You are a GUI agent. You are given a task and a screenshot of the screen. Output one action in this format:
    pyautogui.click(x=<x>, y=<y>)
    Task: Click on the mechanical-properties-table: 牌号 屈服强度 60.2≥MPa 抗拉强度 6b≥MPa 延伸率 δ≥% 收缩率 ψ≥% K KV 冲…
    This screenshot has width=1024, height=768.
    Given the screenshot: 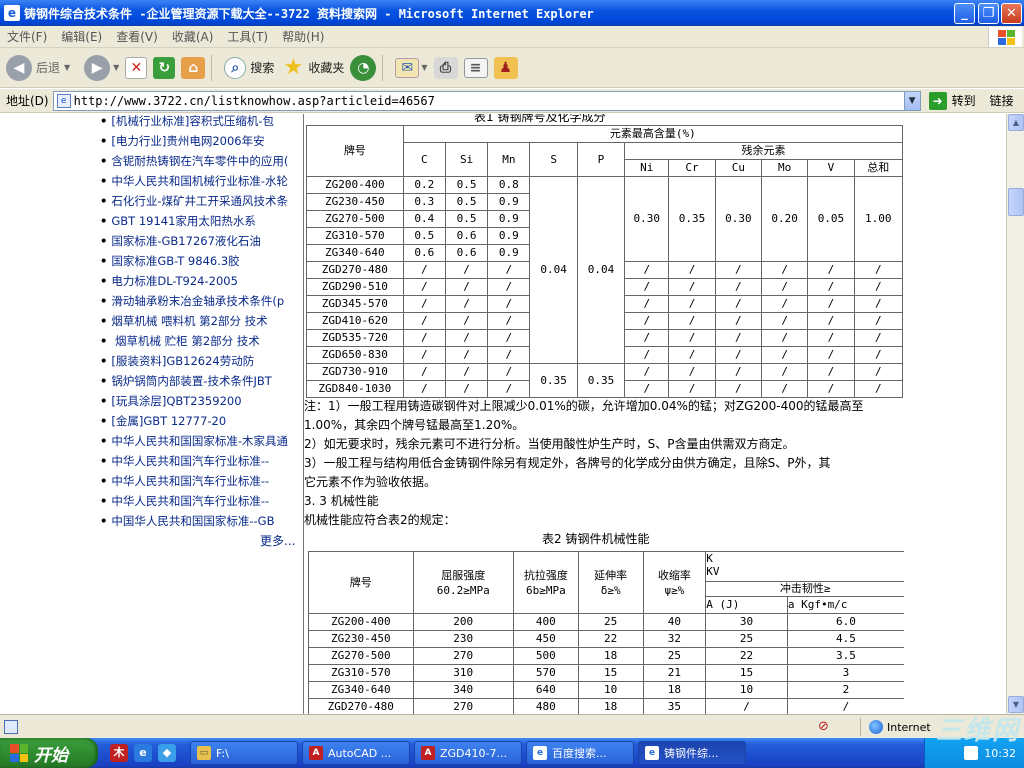 What is the action you would take?
    pyautogui.click(x=606, y=632)
    